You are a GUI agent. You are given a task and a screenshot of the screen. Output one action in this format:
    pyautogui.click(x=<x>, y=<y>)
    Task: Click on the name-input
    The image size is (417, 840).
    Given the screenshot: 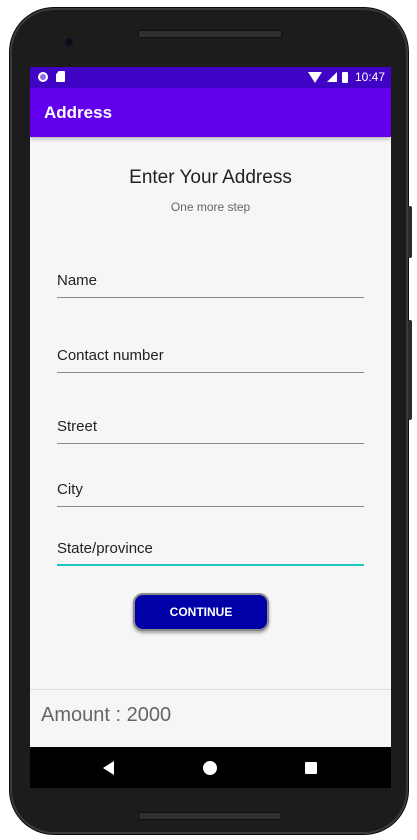 What is the action you would take?
    pyautogui.click(x=210, y=281)
    